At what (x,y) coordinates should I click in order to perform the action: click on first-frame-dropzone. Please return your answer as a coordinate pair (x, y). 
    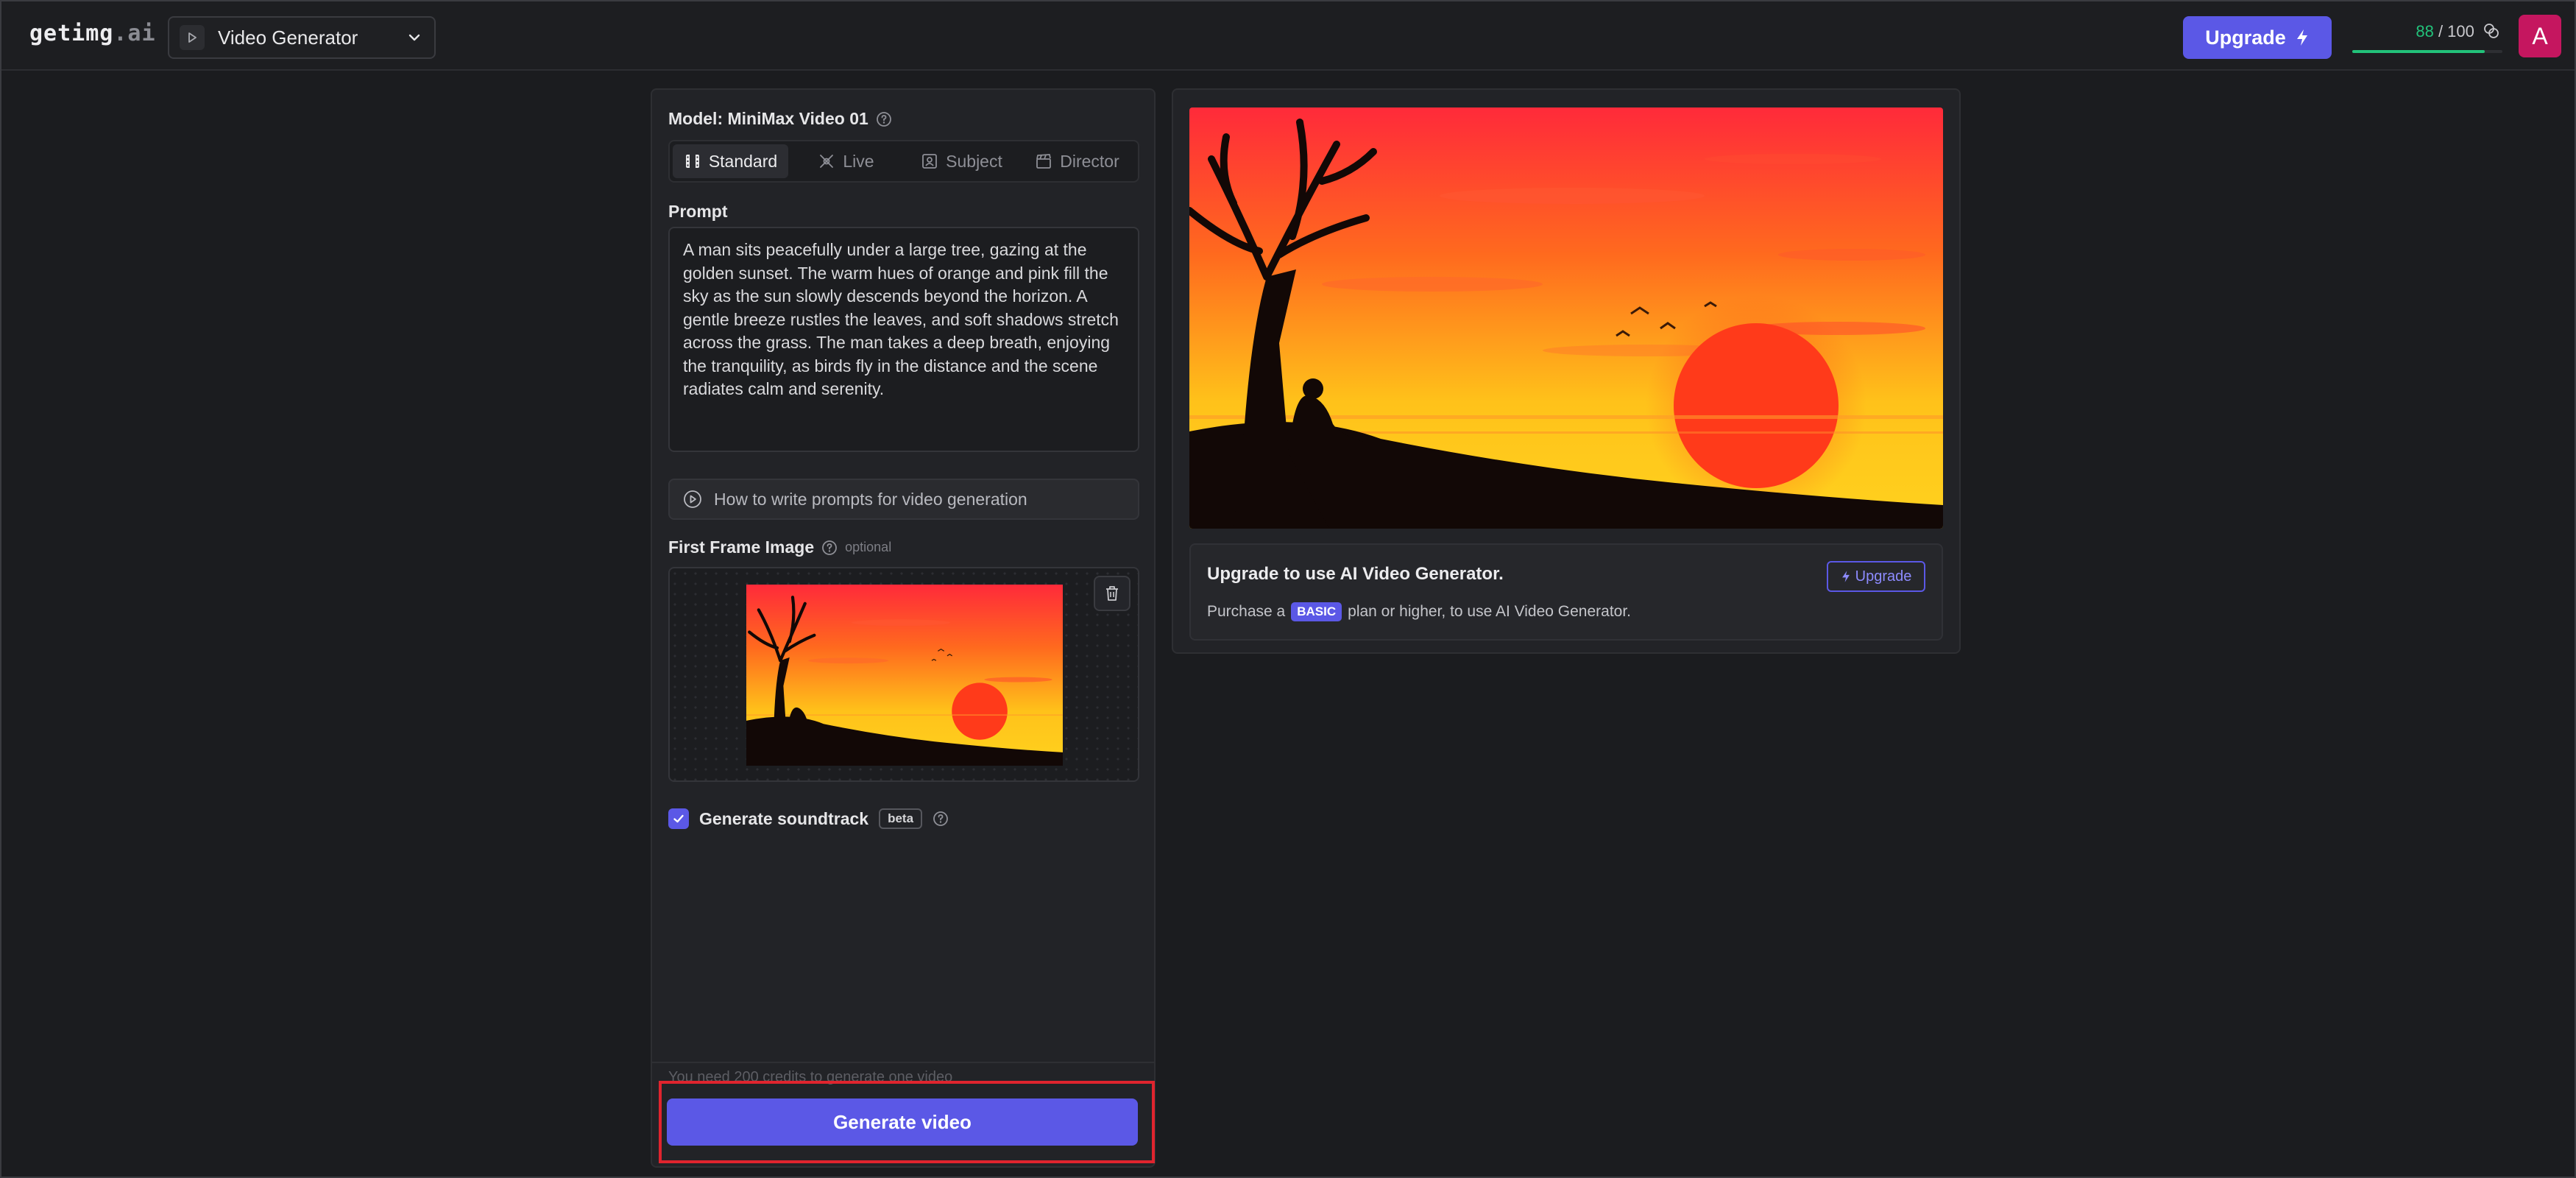
    Looking at the image, I should click on (903, 674).